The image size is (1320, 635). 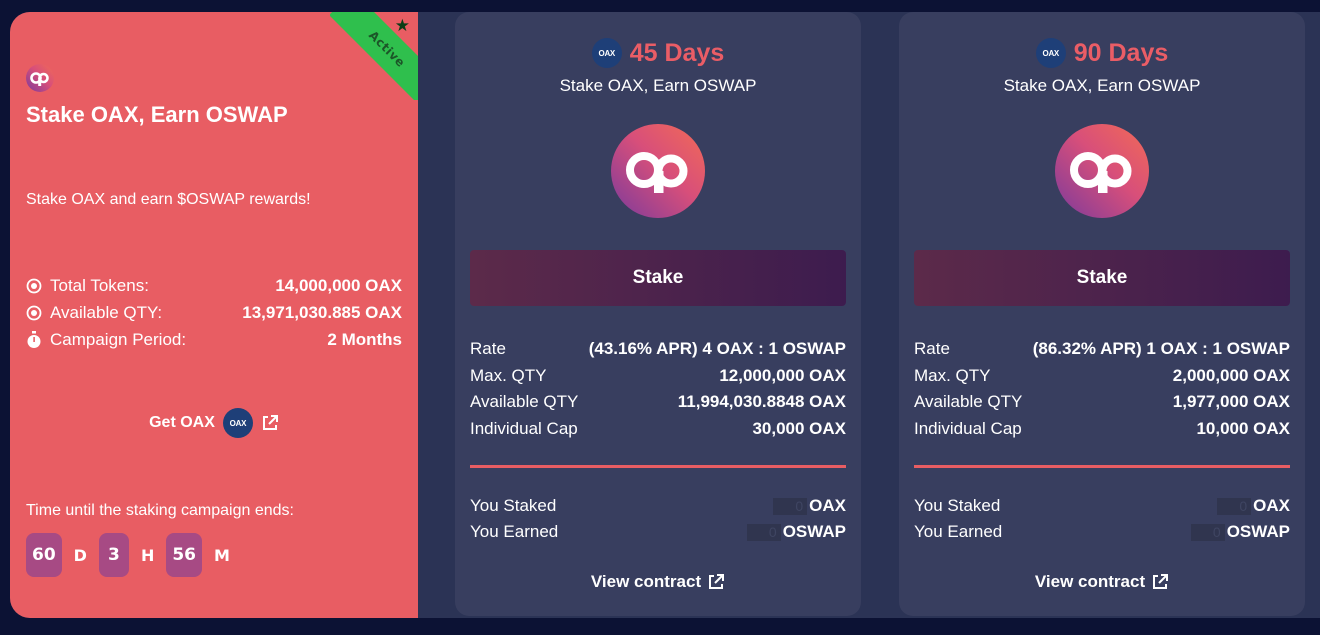 What do you see at coordinates (106, 312) in the screenshot?
I see `stat-label: Available QTY:` at bounding box center [106, 312].